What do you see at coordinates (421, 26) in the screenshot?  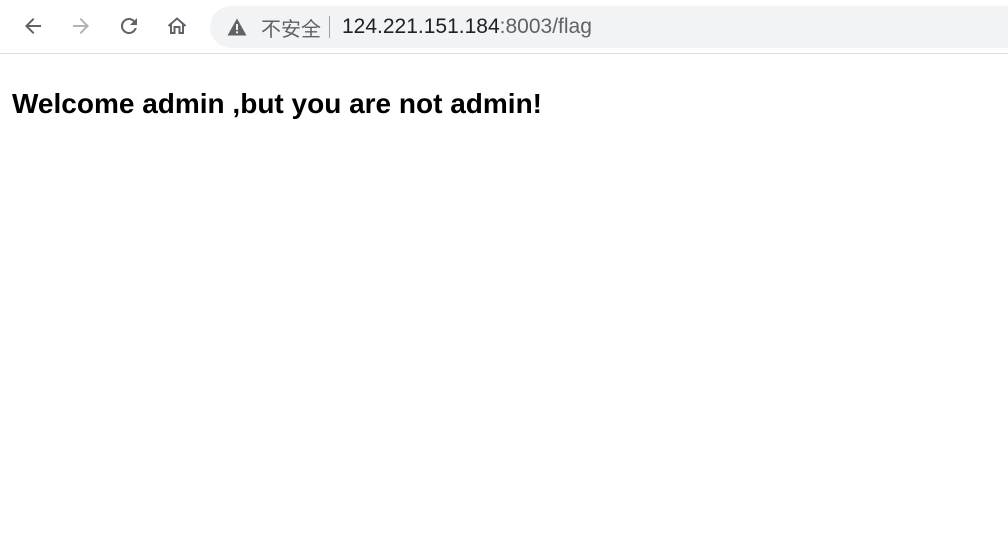 I see `url-host: 124.221.151.184` at bounding box center [421, 26].